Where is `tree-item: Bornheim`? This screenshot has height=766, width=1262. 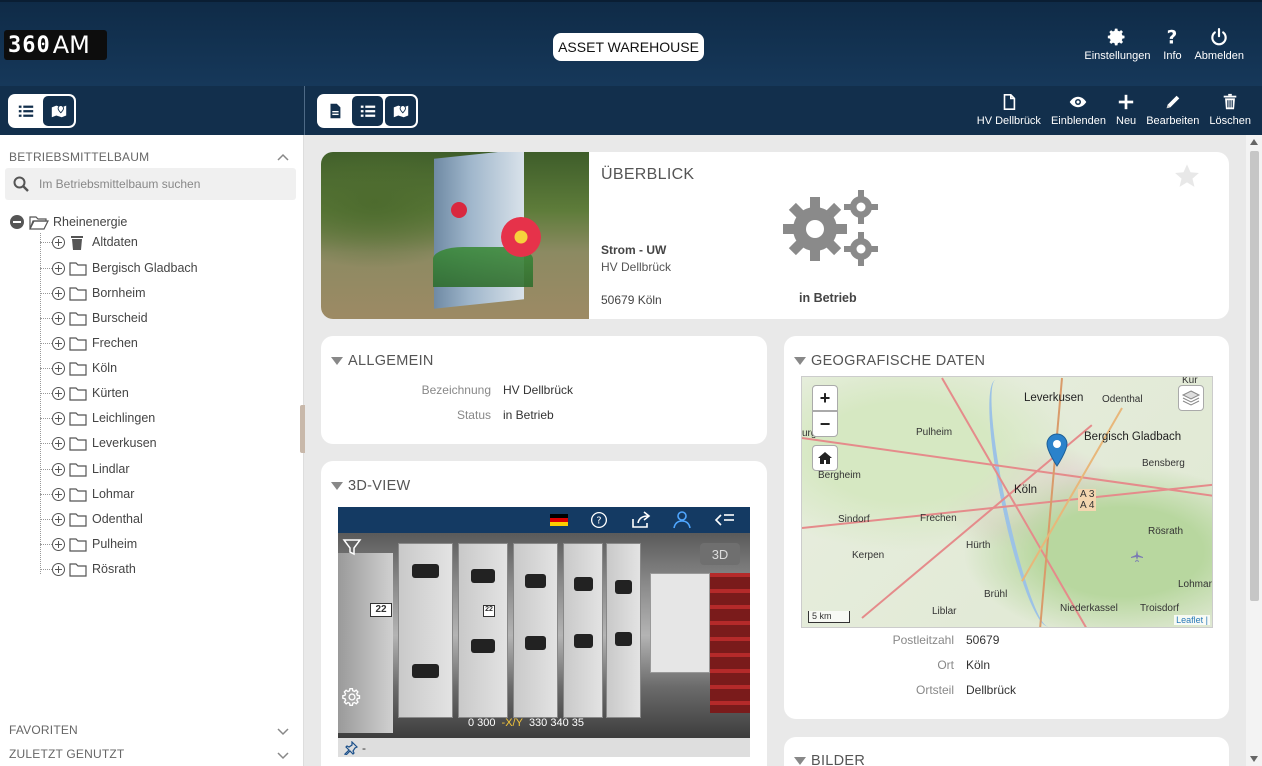 tree-item: Bornheim is located at coordinates (93, 293).